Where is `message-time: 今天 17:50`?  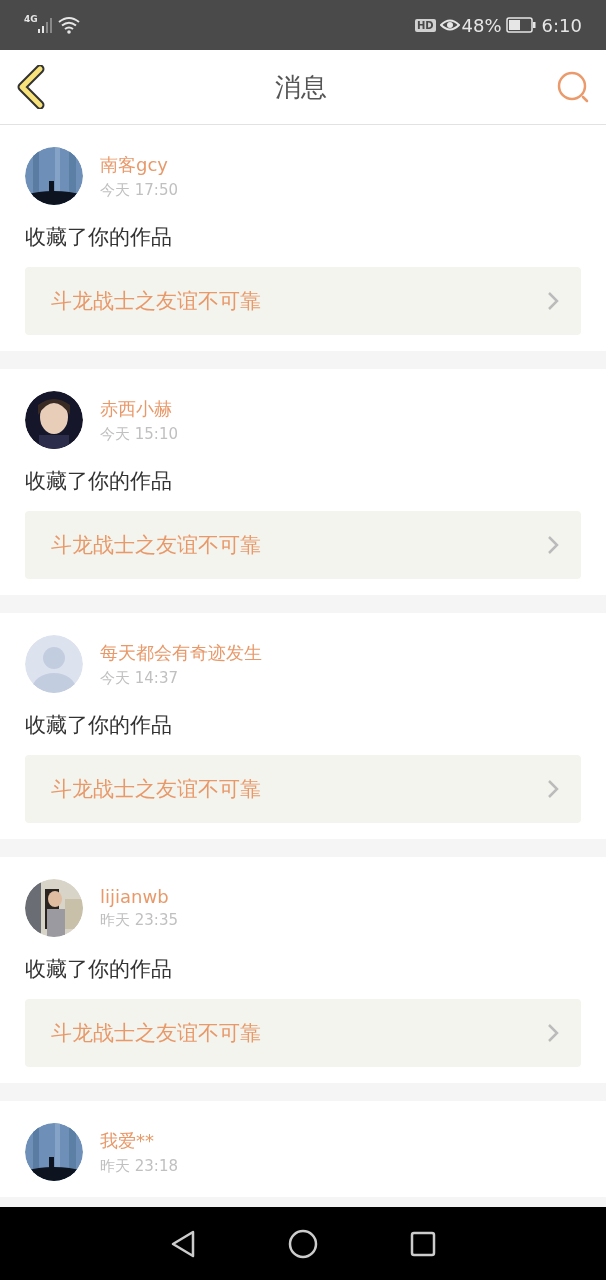 message-time: 今天 17:50 is located at coordinates (139, 190).